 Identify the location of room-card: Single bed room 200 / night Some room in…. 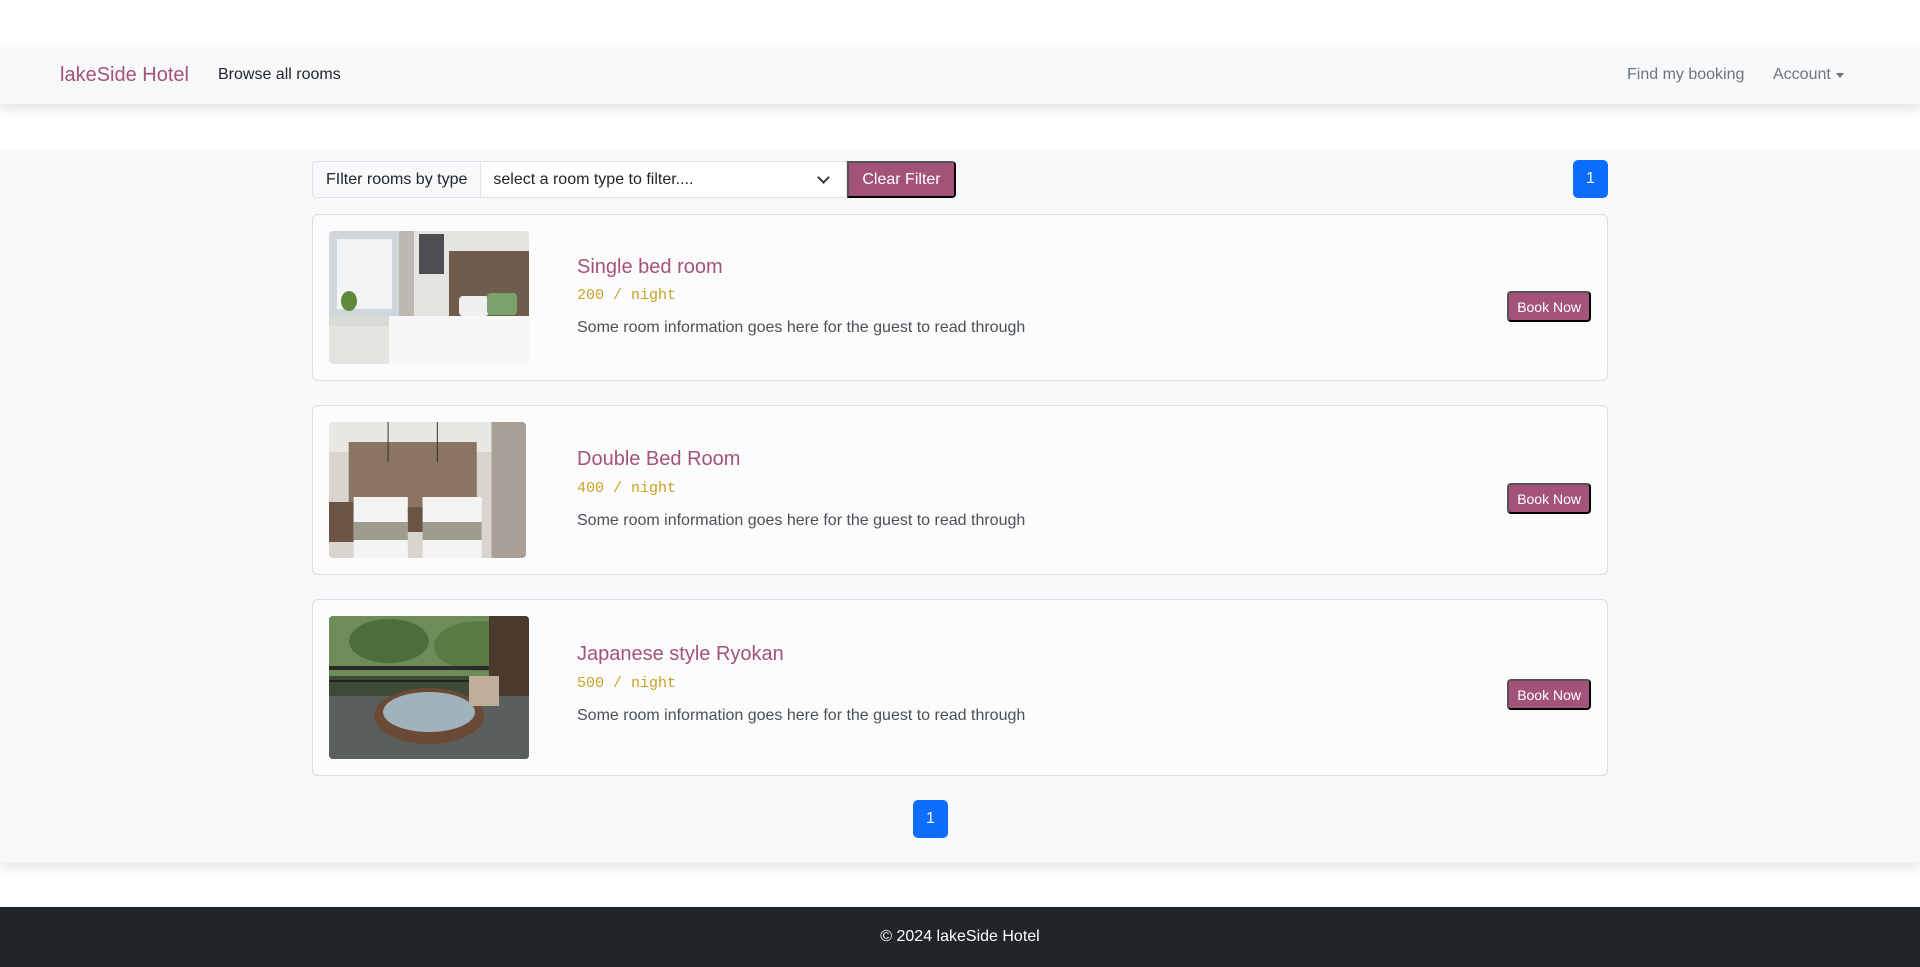
(960, 297).